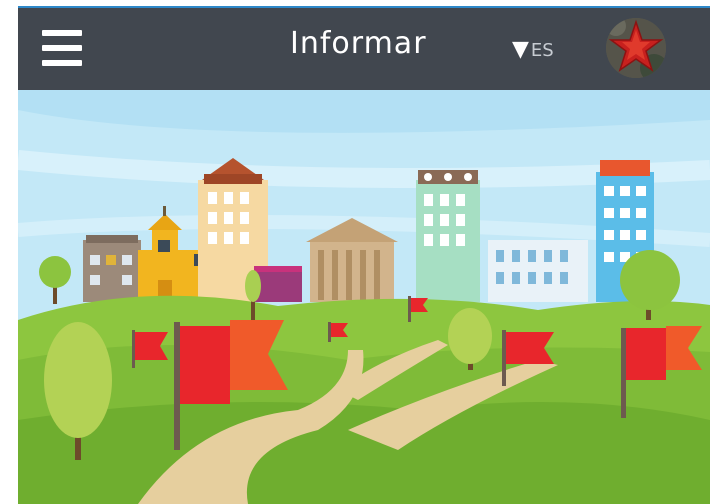 This screenshot has width=710, height=504. I want to click on triangle-down-icon: ▼, so click(520, 49).